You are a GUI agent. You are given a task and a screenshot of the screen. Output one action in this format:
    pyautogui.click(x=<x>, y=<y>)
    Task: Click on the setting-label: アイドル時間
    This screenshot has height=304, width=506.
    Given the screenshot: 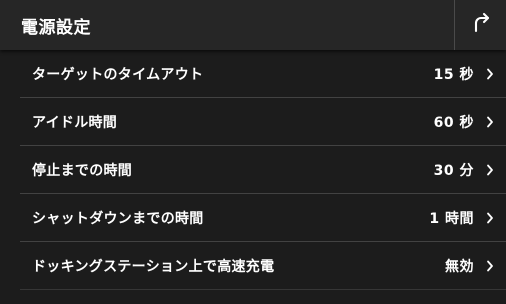 What is the action you would take?
    pyautogui.click(x=75, y=122)
    